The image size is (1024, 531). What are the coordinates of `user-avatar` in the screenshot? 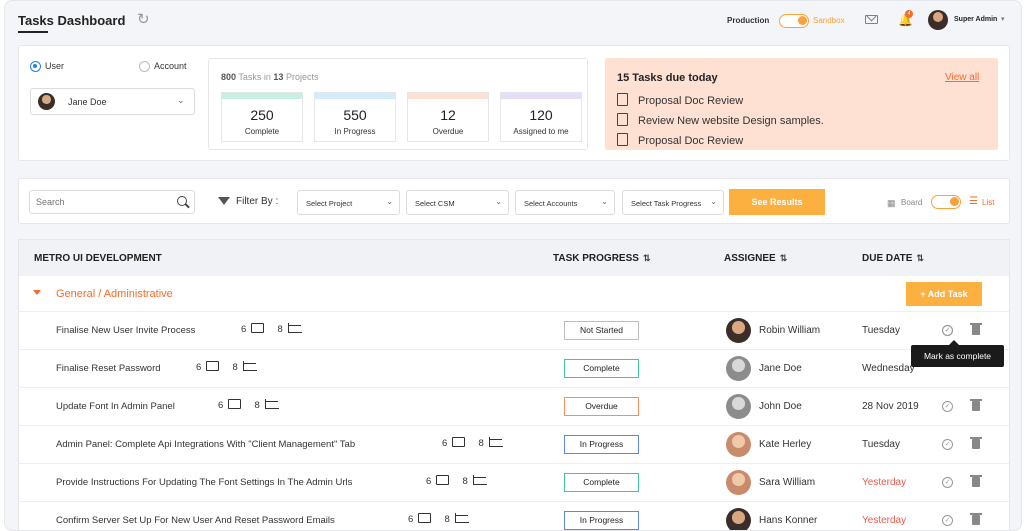 It's located at (938, 20).